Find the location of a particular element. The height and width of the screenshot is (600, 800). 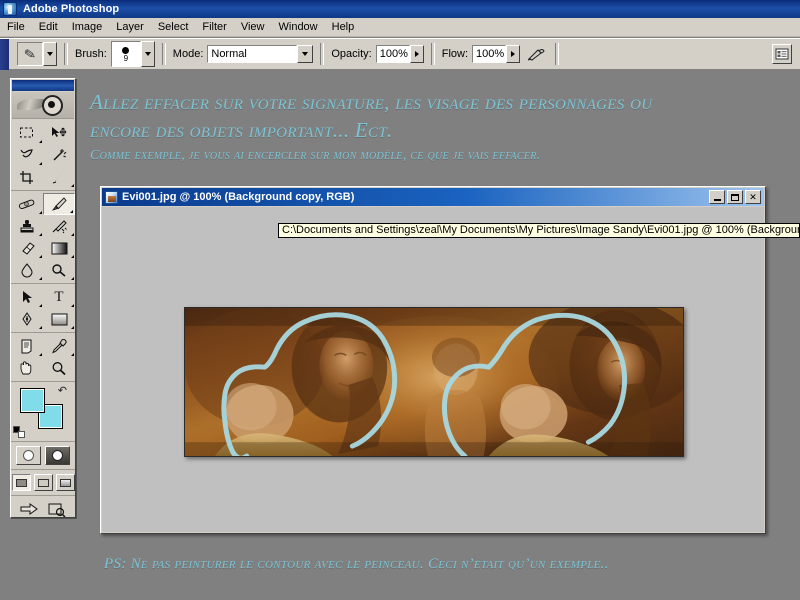

opacity-control: 100% is located at coordinates (399, 54).